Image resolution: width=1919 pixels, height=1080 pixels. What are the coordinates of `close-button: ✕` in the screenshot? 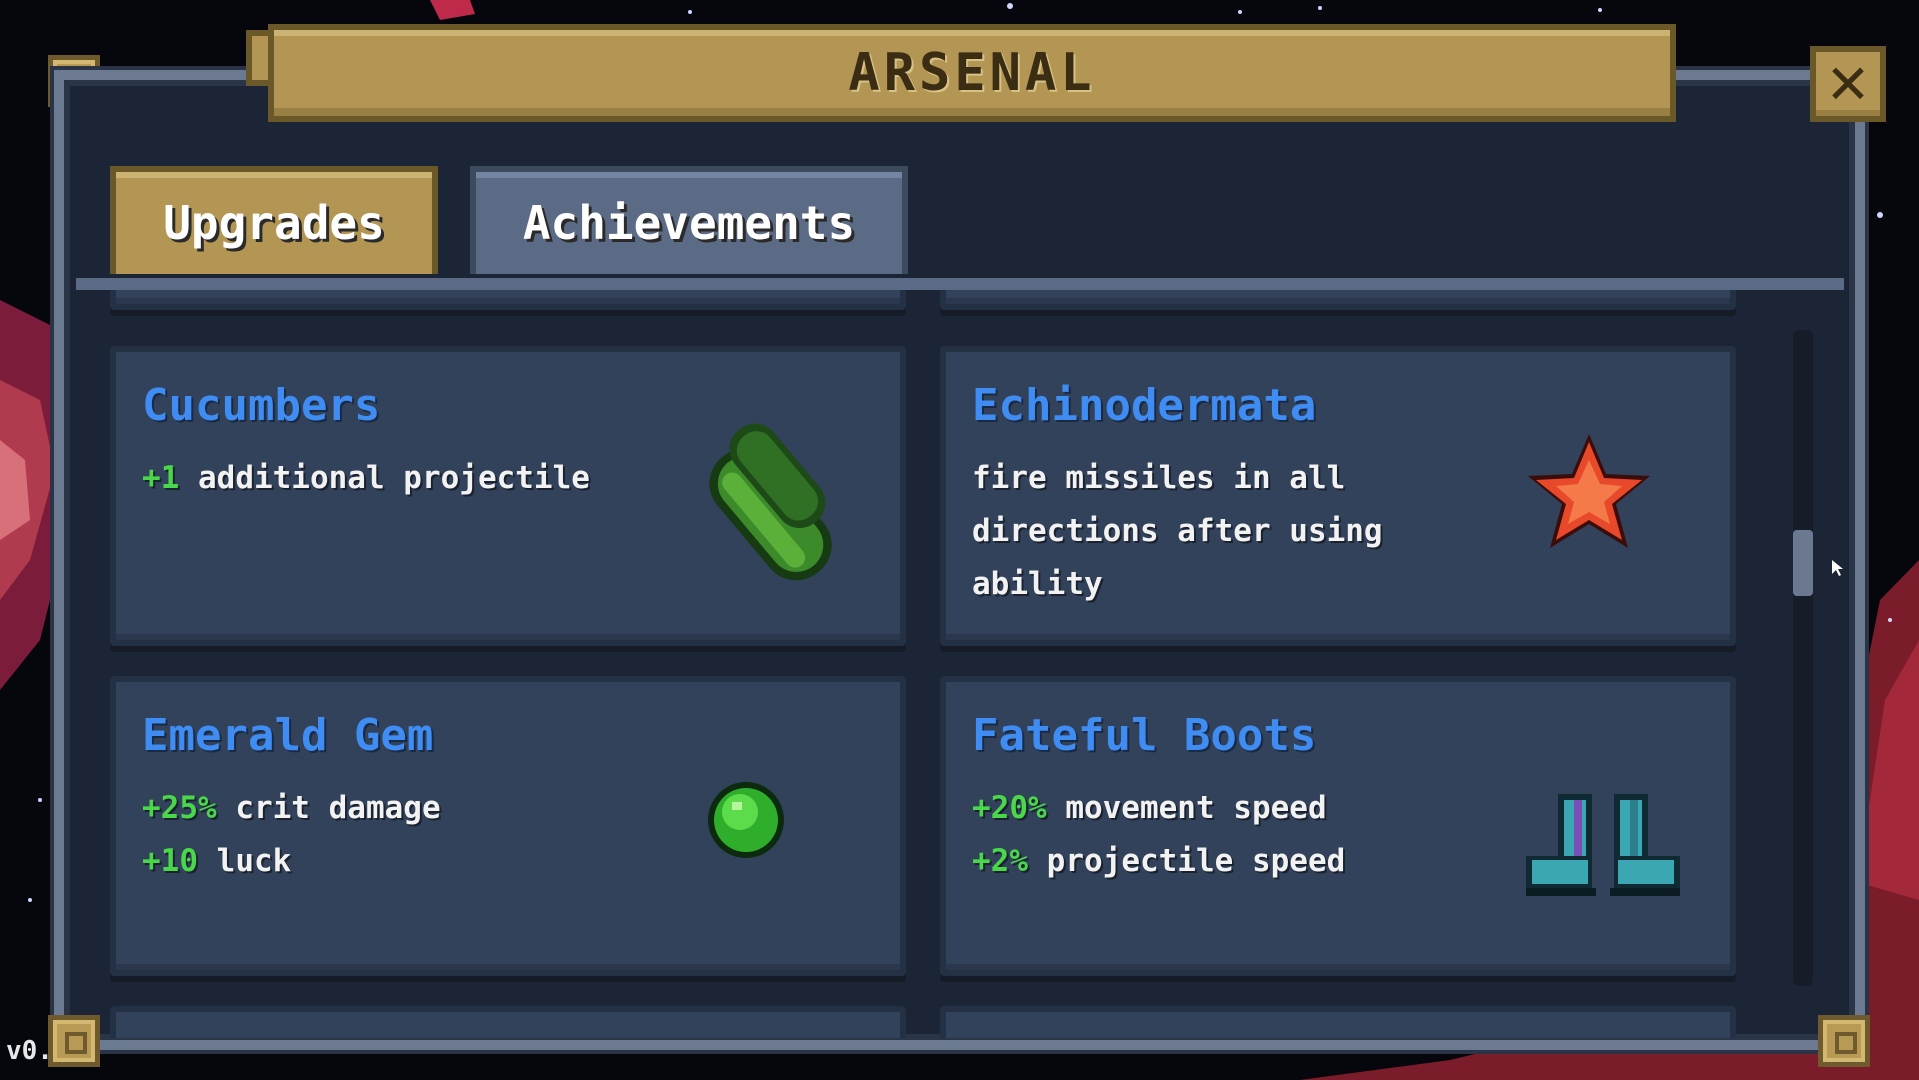 It's located at (1848, 84).